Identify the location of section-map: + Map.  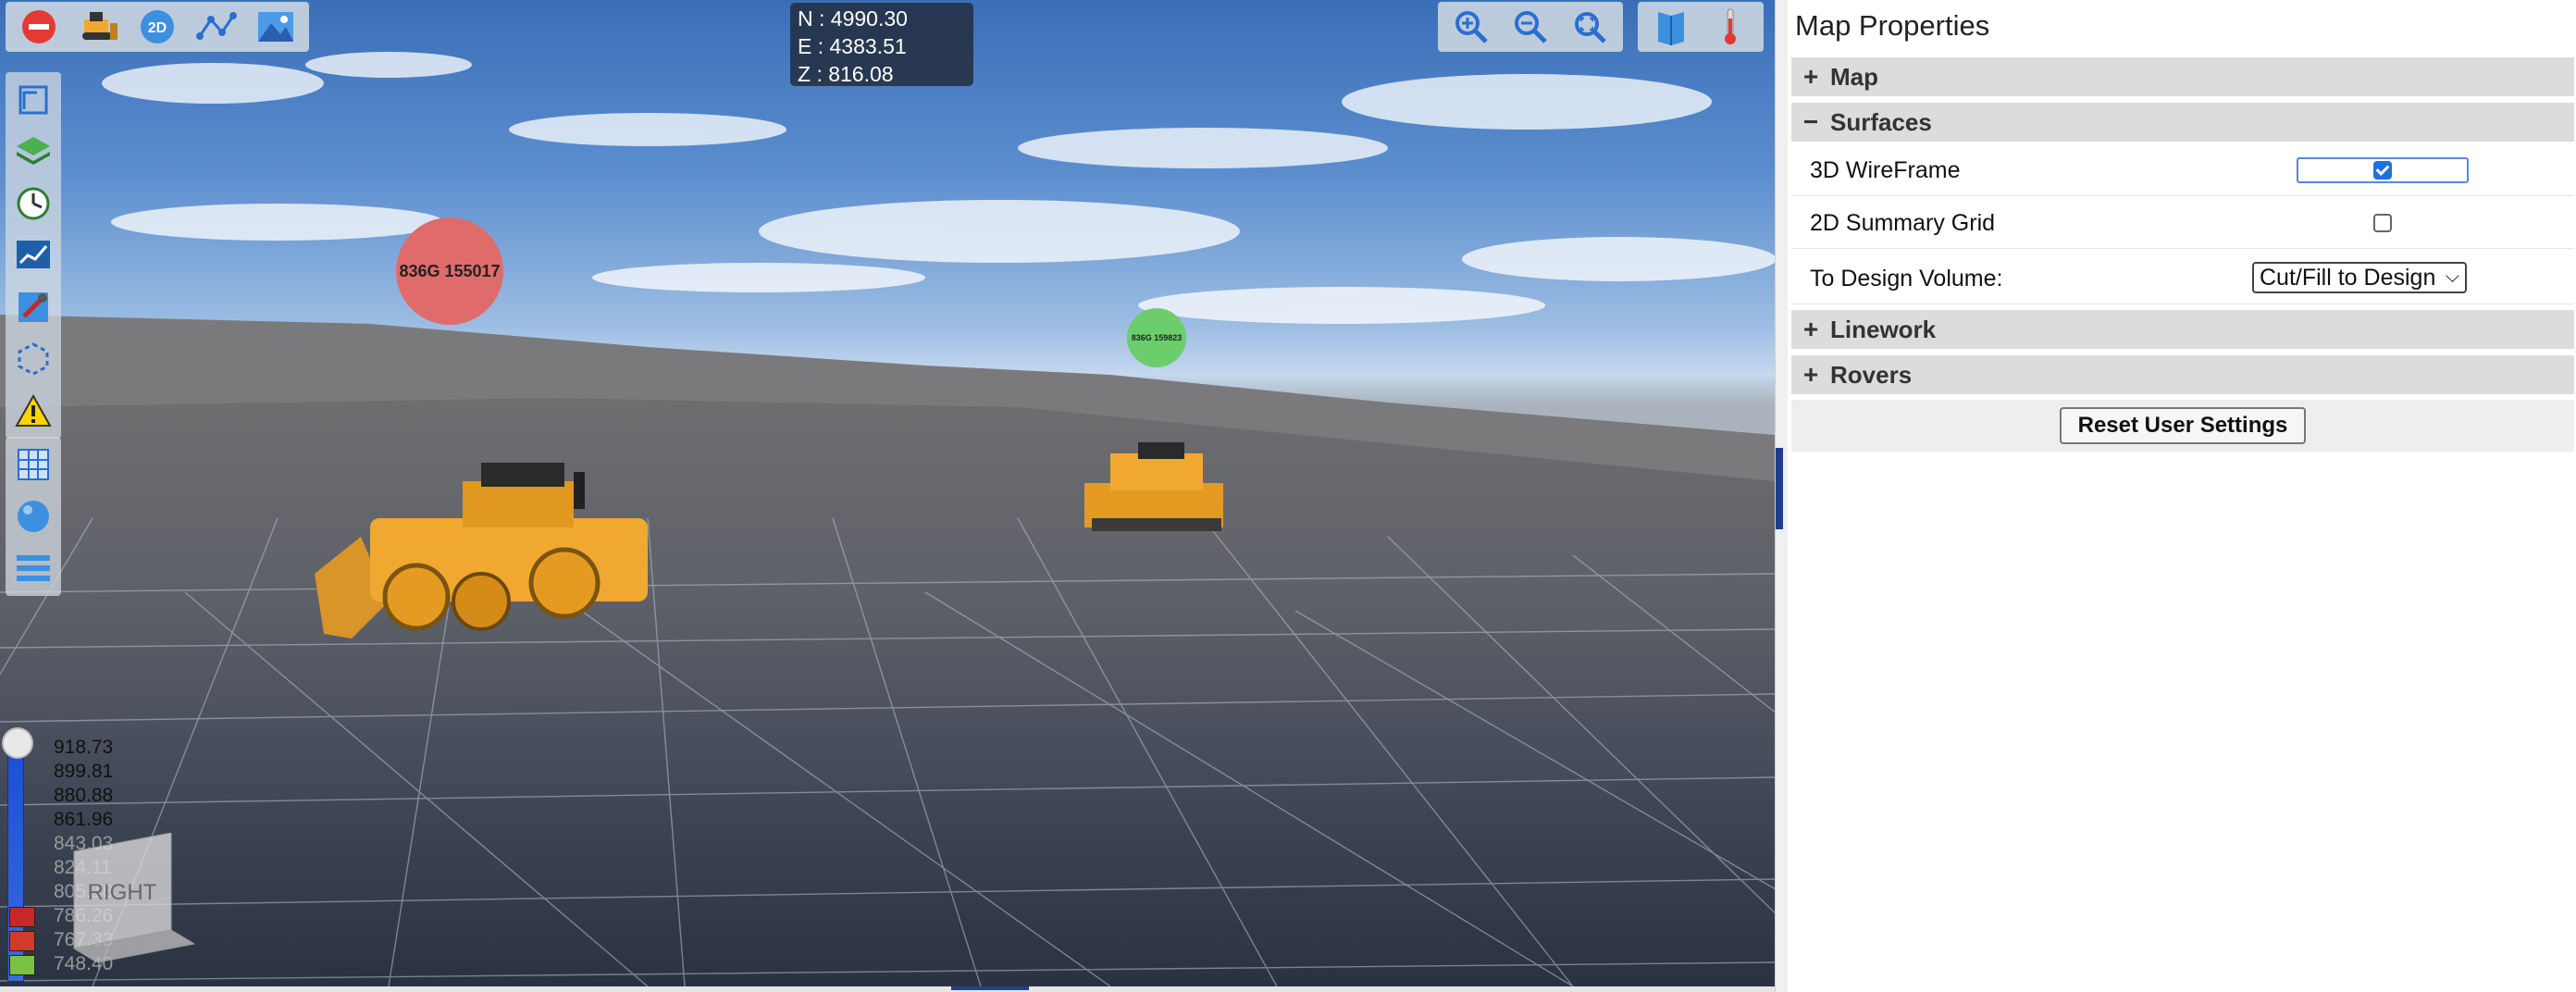
(2182, 76).